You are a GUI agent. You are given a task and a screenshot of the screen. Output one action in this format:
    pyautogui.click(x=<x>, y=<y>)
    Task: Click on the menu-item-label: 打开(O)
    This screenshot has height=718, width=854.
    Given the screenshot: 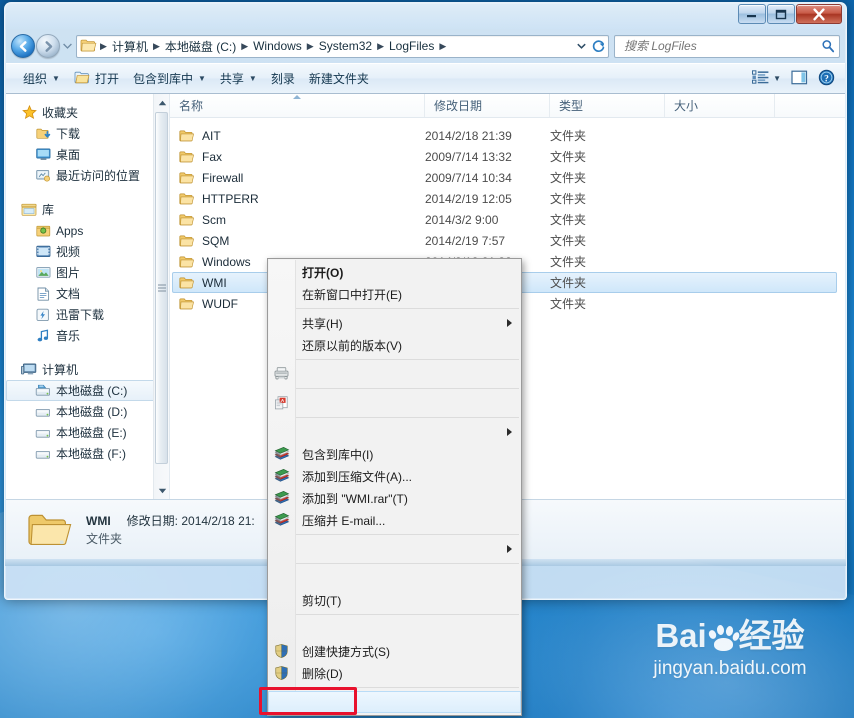 What is the action you would take?
    pyautogui.click(x=323, y=272)
    